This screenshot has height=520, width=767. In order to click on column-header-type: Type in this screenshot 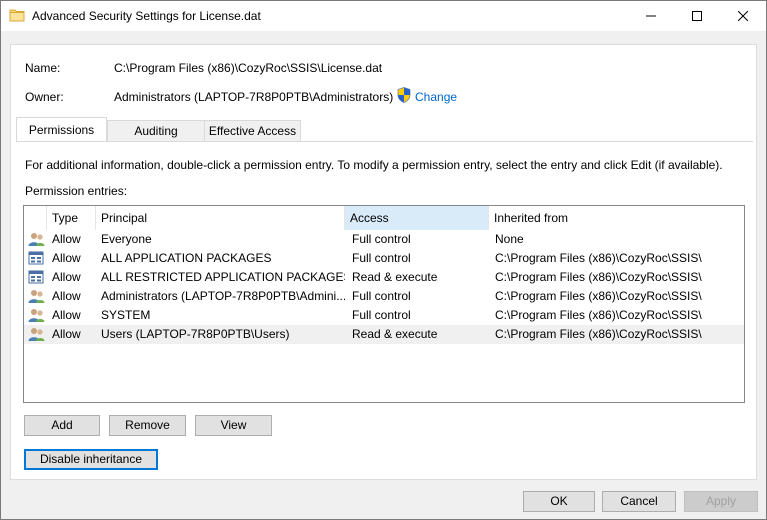, I will do `click(71, 218)`.